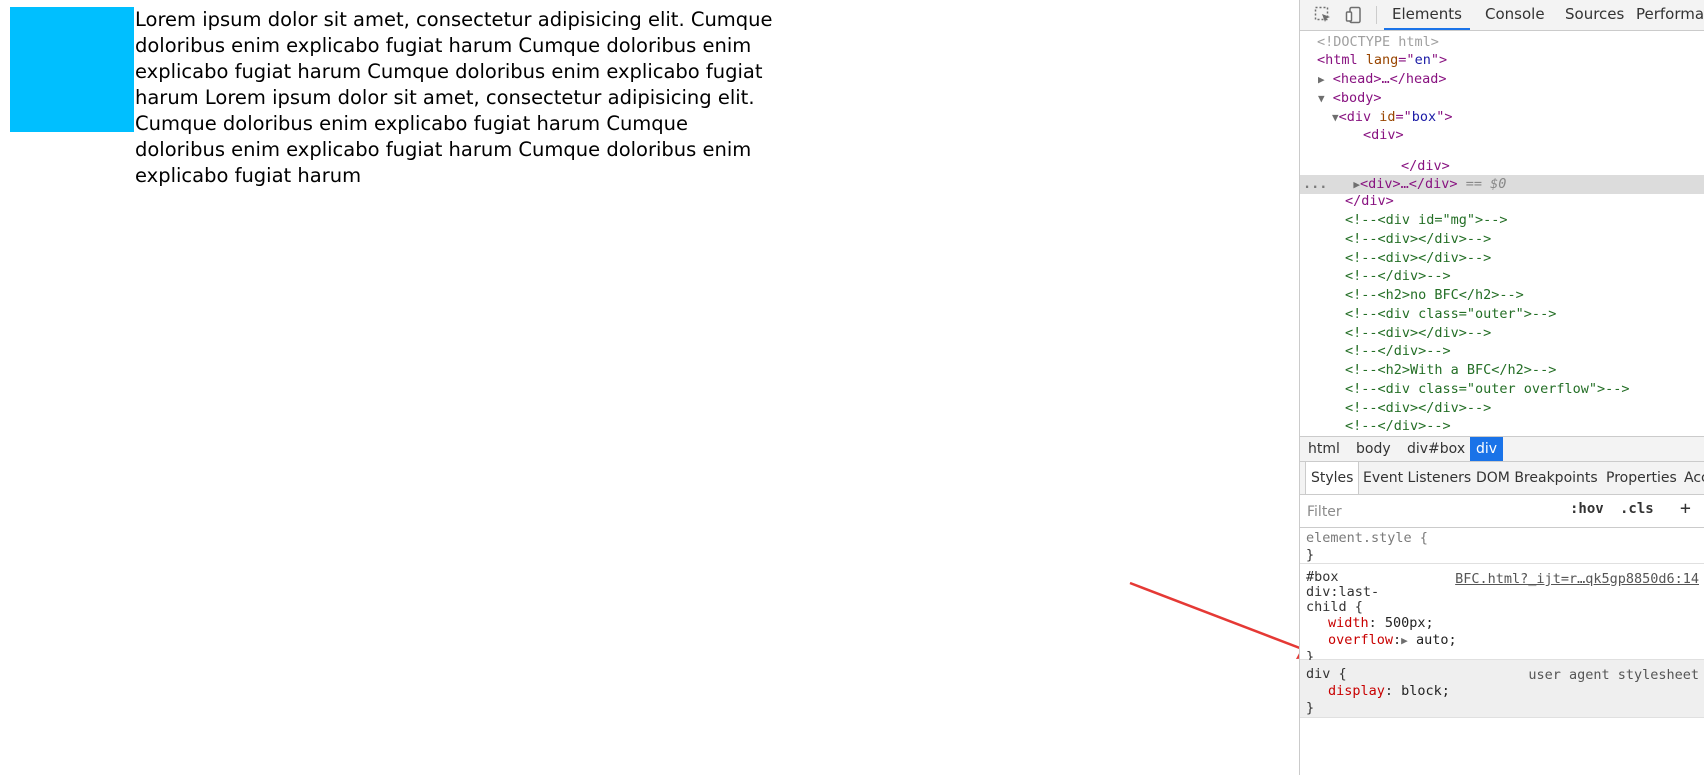  What do you see at coordinates (1436, 449) in the screenshot?
I see `breadcrumb-div-box: div#box` at bounding box center [1436, 449].